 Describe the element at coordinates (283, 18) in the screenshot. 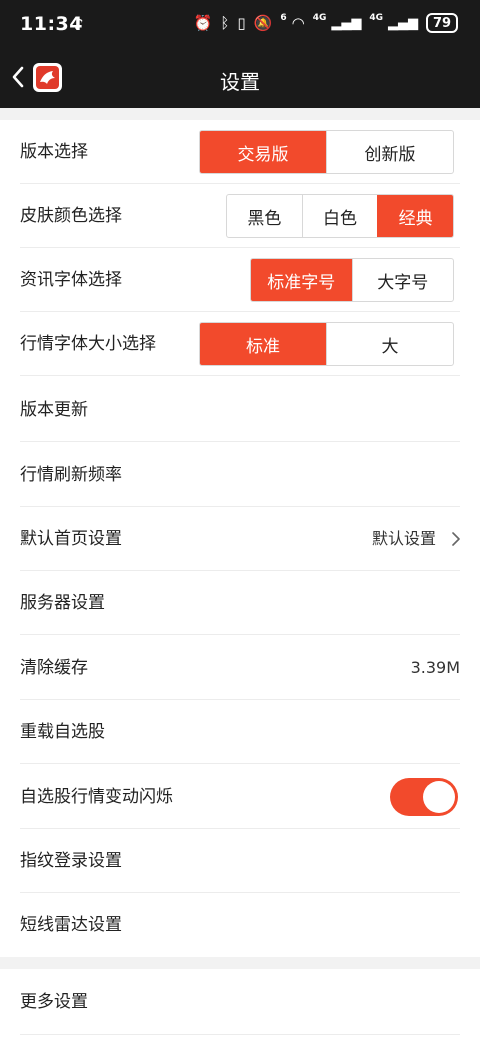

I see `wifi-badge: 6` at that location.